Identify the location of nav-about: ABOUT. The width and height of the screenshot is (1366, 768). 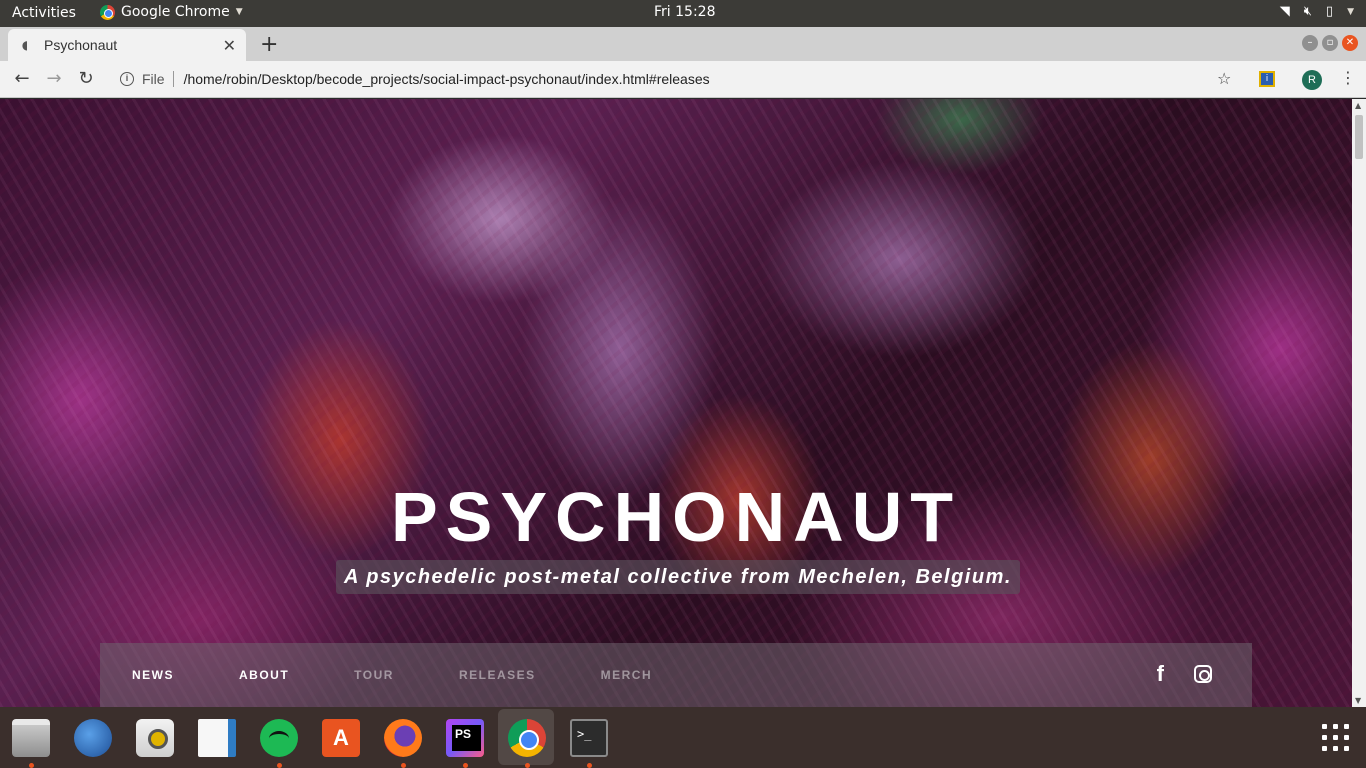
(264, 675).